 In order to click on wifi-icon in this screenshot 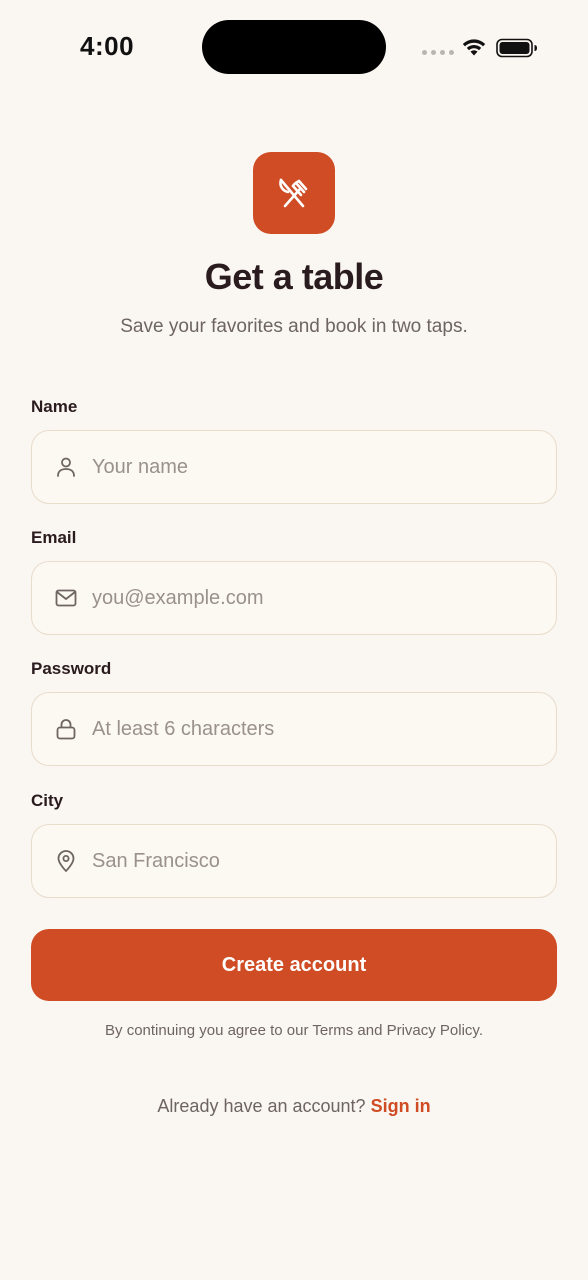, I will do `click(474, 47)`.